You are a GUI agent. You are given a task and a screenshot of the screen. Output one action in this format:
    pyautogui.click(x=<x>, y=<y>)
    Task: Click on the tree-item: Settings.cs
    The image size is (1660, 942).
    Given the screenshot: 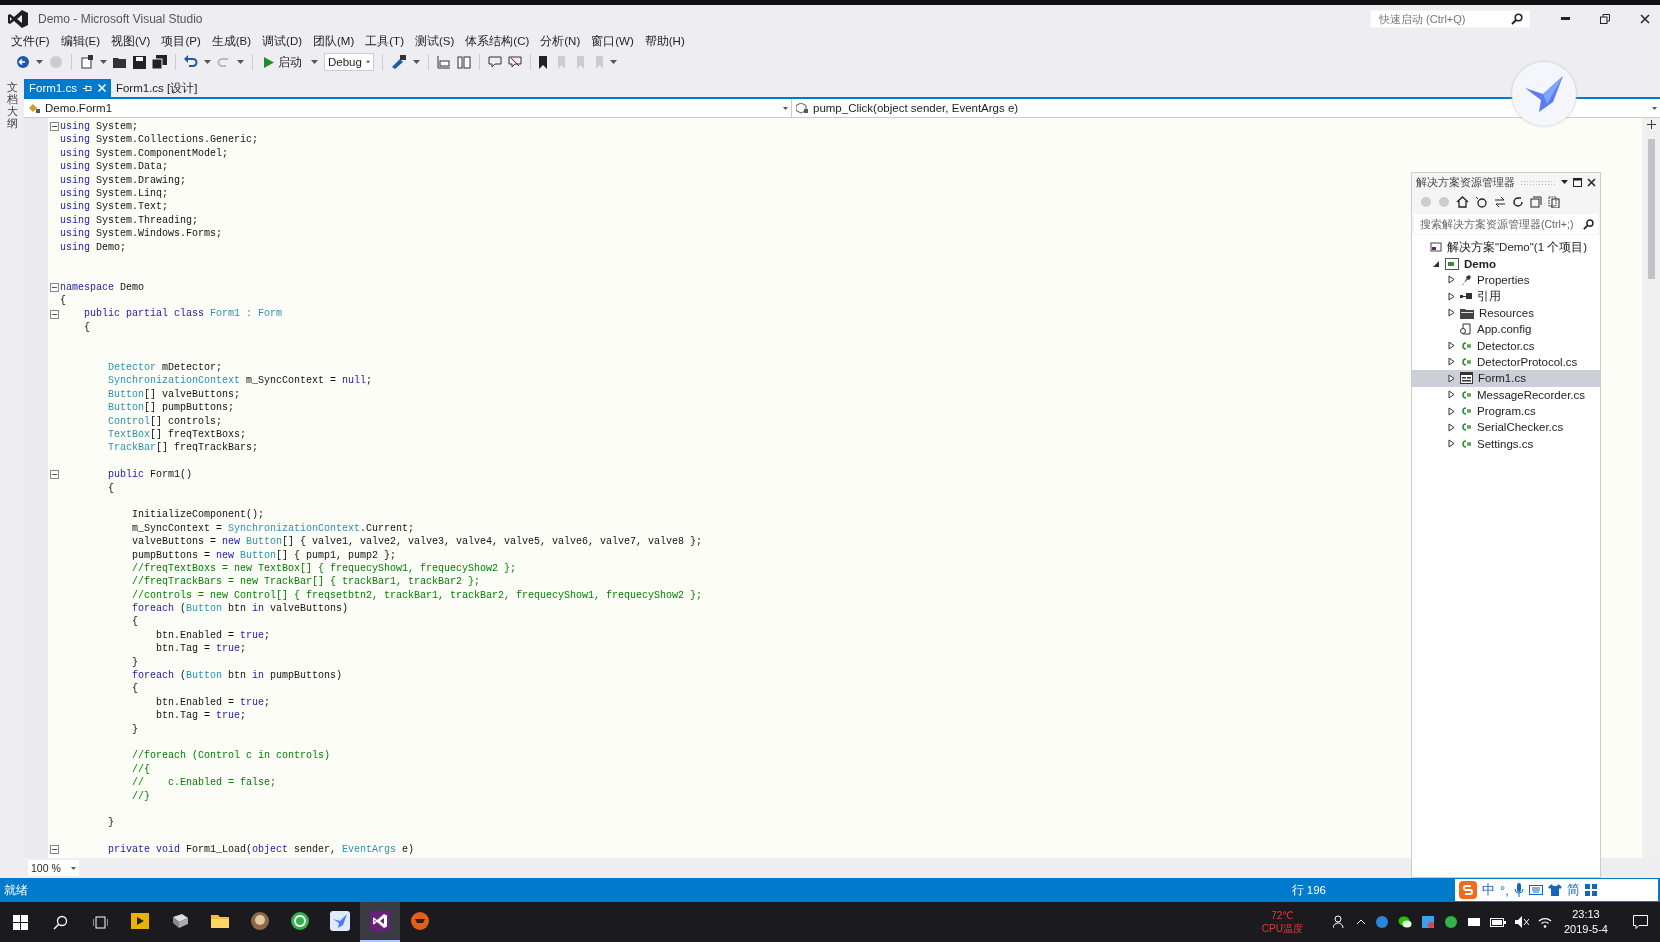 What is the action you would take?
    pyautogui.click(x=1506, y=444)
    